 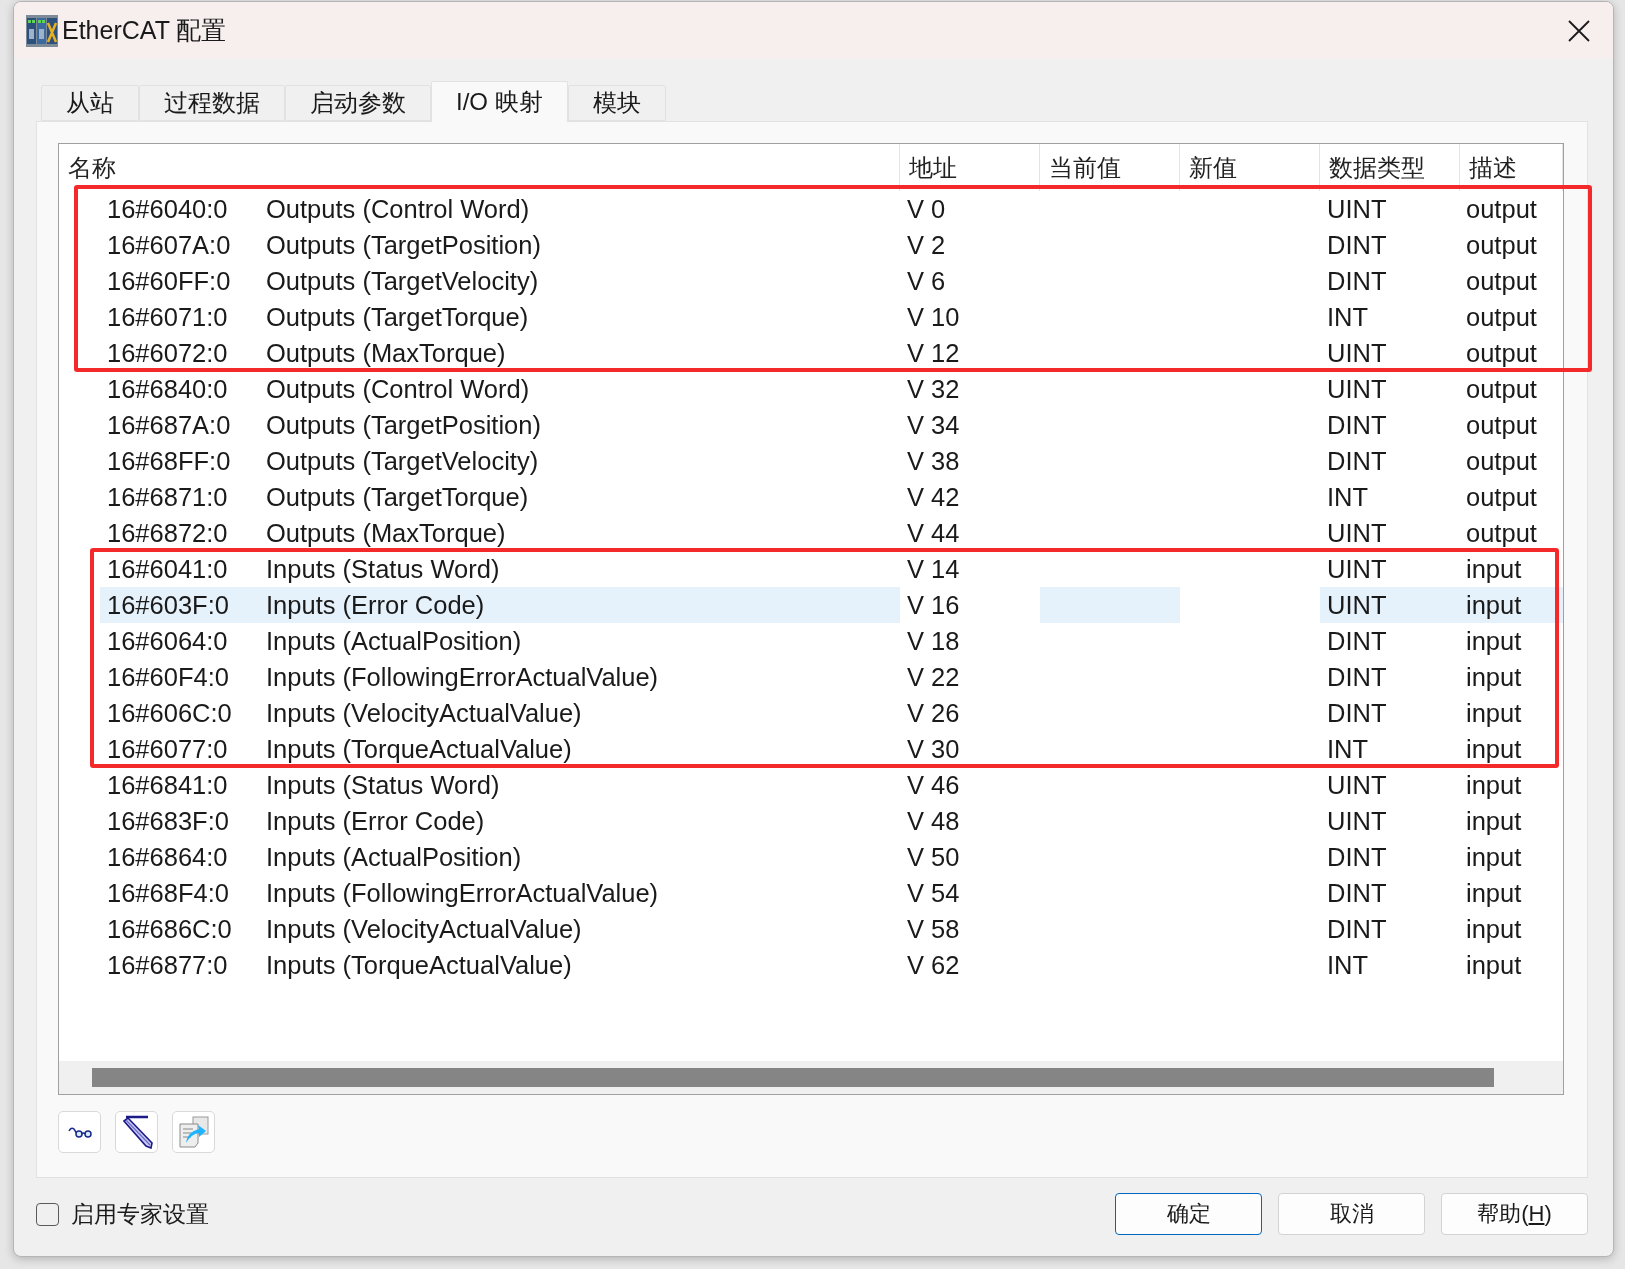 What do you see at coordinates (933, 677) in the screenshot?
I see `table-cell-text: V 22` at bounding box center [933, 677].